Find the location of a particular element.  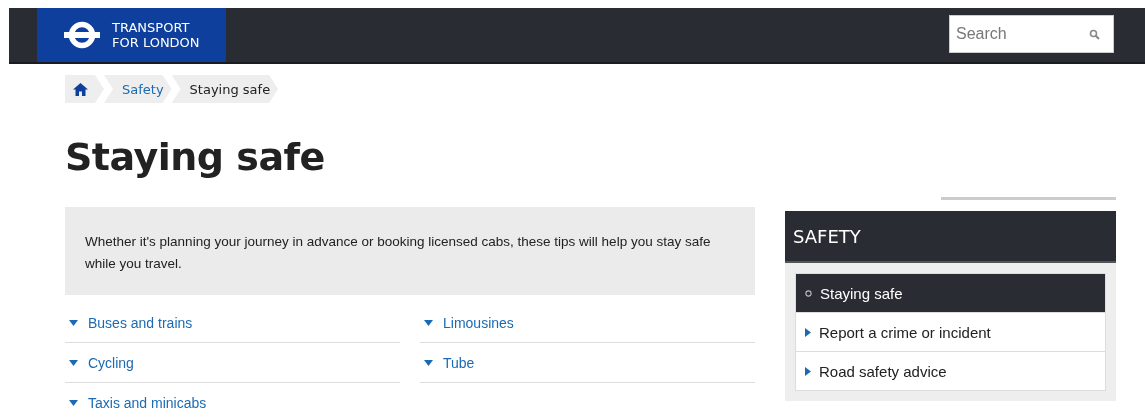

sidebar-item: Staying safe is located at coordinates (950, 293).